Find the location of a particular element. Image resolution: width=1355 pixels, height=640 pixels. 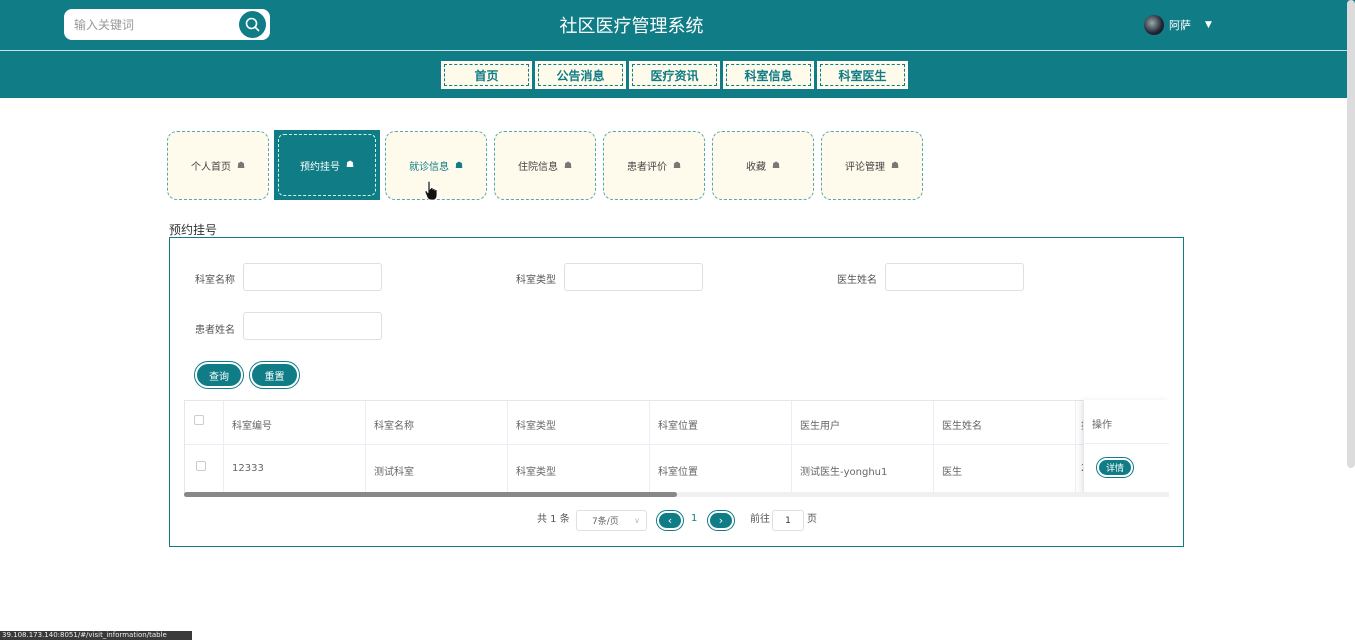

nav-news: 医疗资讯 is located at coordinates (674, 75).